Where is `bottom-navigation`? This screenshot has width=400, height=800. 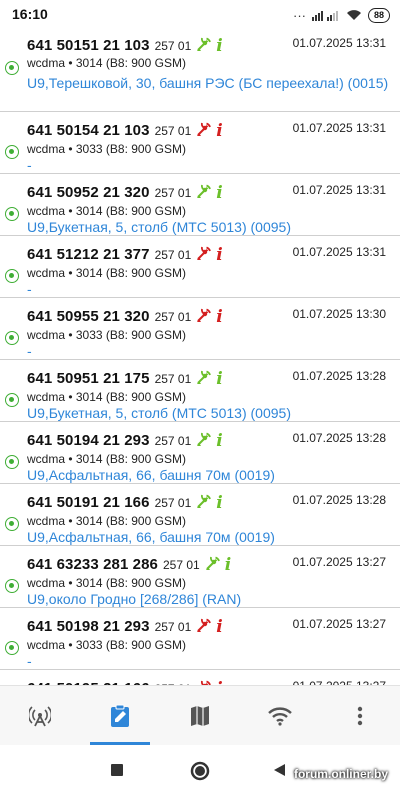 bottom-navigation is located at coordinates (200, 715).